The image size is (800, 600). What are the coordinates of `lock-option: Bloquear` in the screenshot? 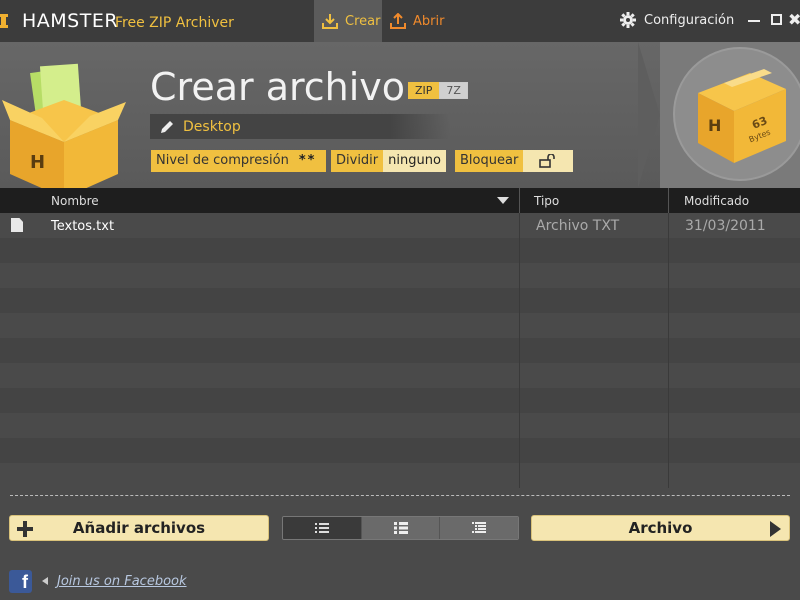 It's located at (514, 161).